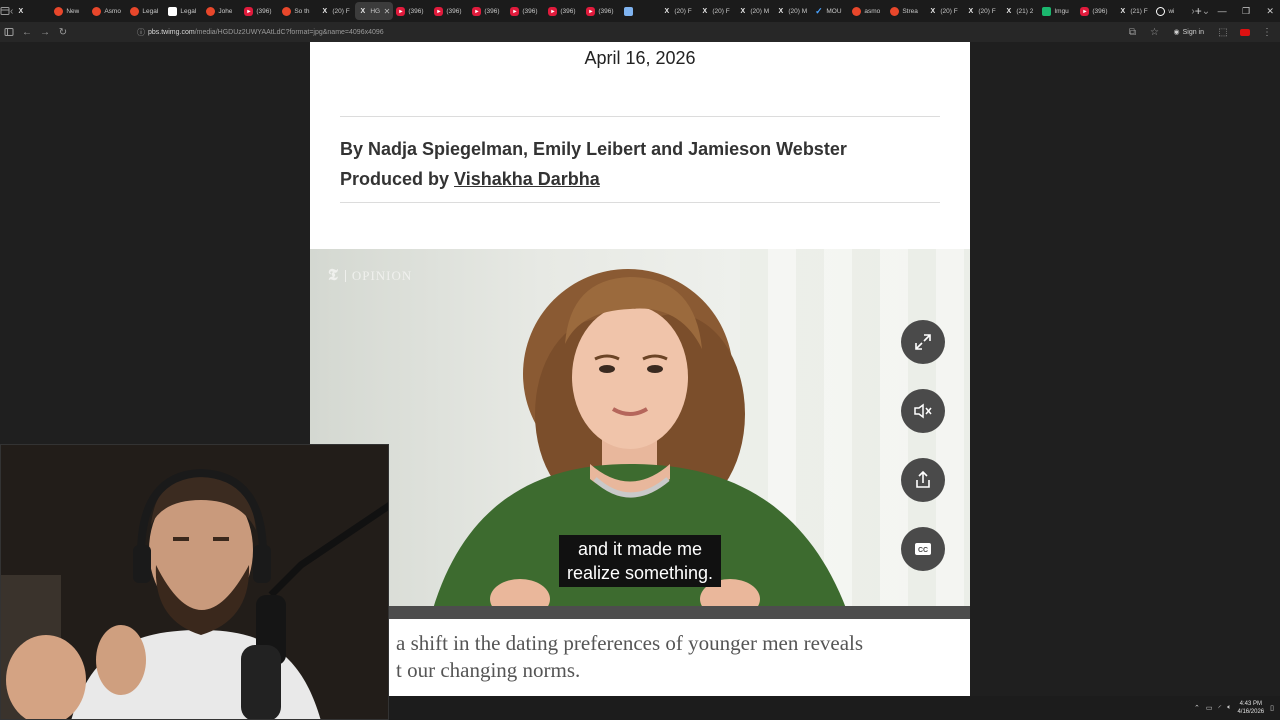  What do you see at coordinates (5, 11) in the screenshot?
I see `tab-actions-icon` at bounding box center [5, 11].